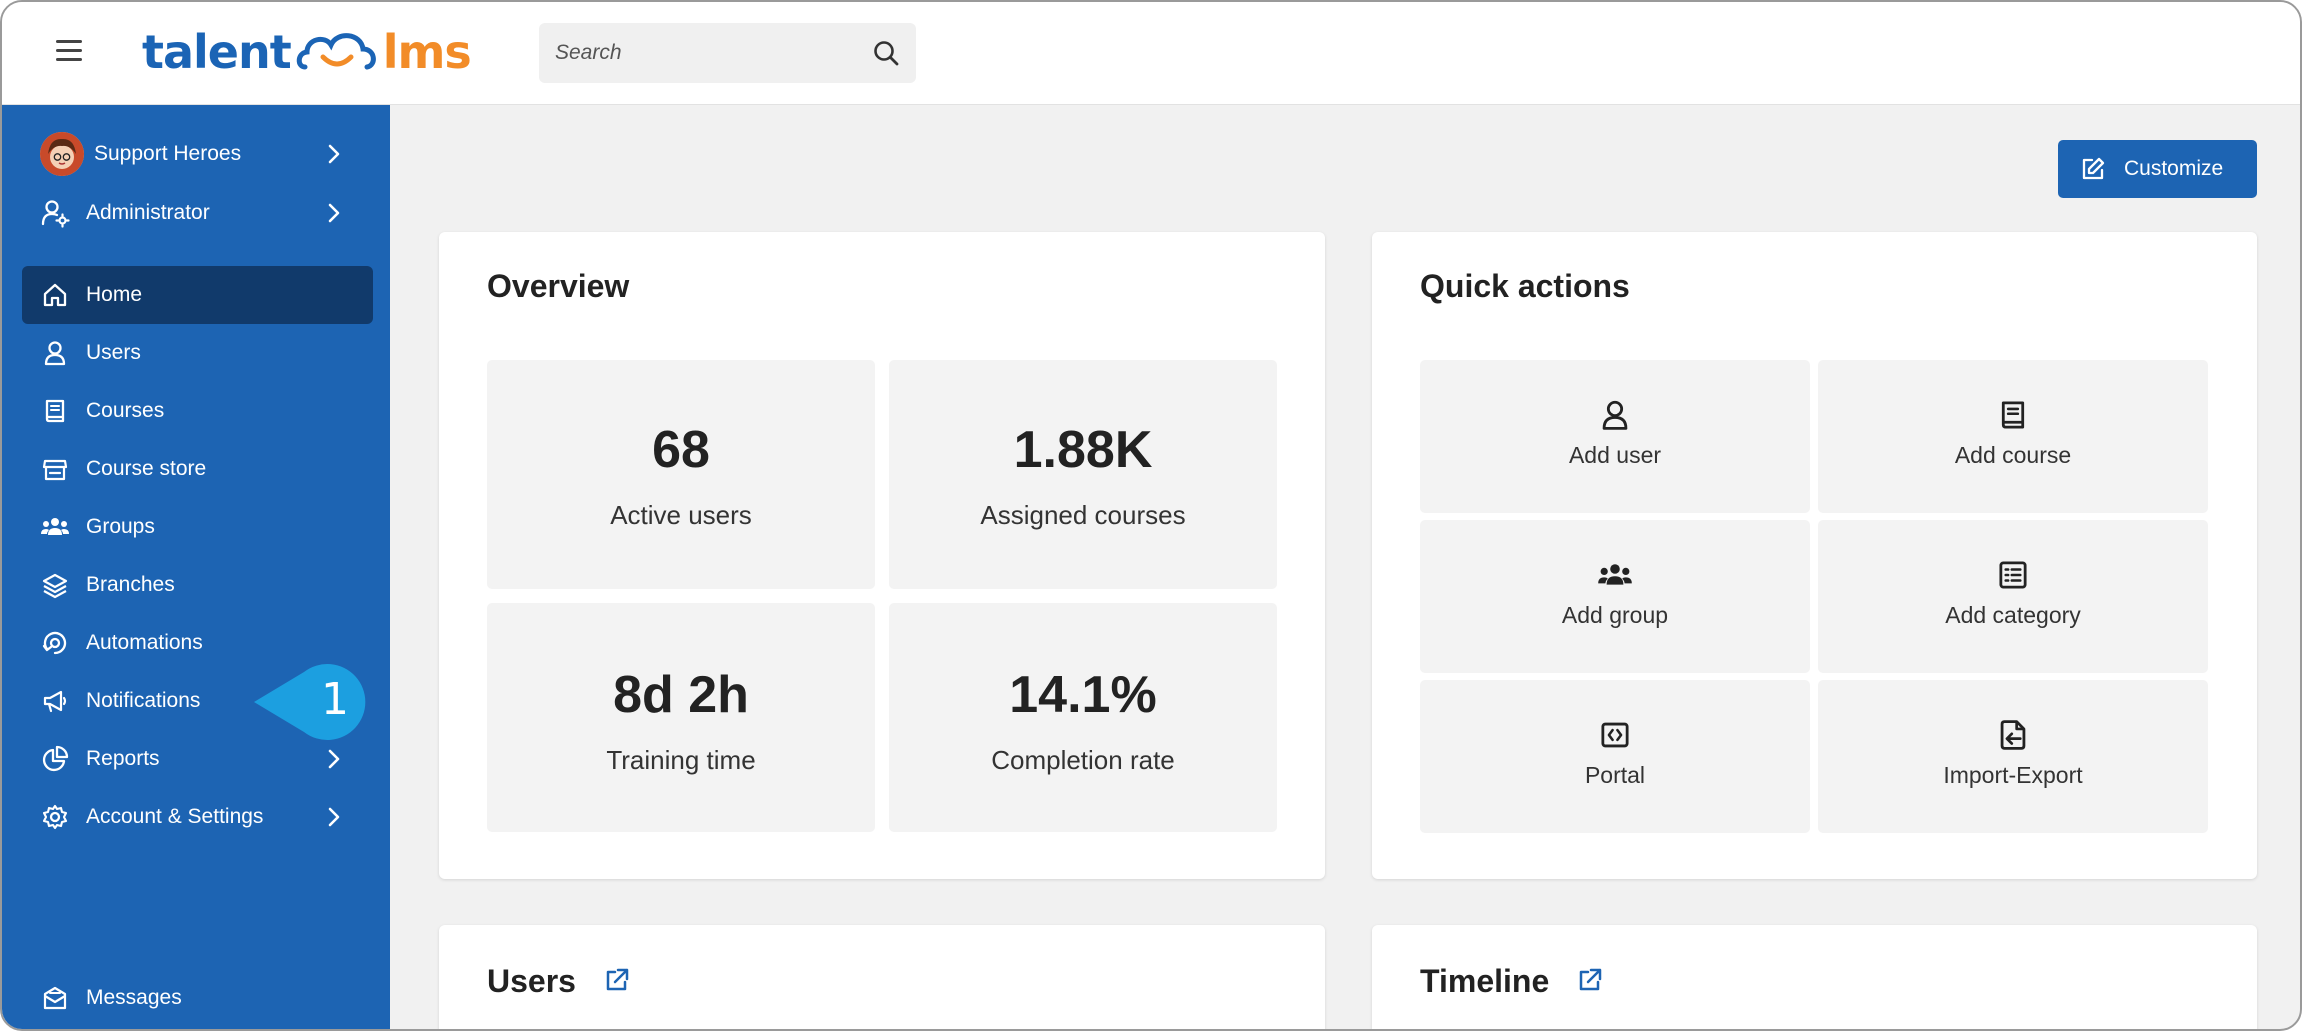  Describe the element at coordinates (681, 450) in the screenshot. I see `stat-value: 68` at that location.